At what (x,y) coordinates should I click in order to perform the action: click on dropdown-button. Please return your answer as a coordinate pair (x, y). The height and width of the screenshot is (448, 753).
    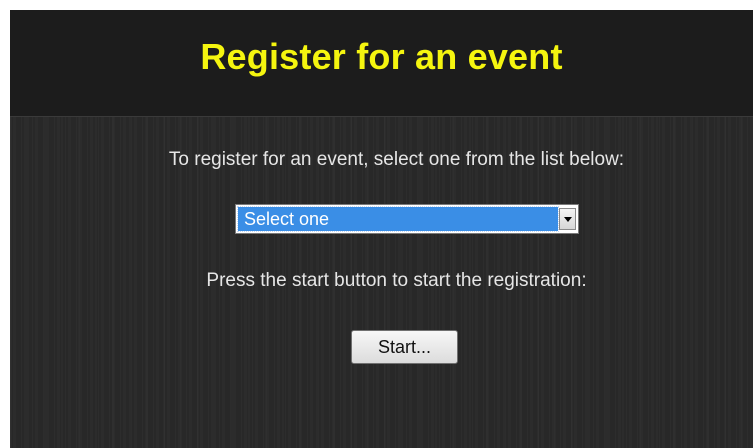
    Looking at the image, I should click on (567, 219).